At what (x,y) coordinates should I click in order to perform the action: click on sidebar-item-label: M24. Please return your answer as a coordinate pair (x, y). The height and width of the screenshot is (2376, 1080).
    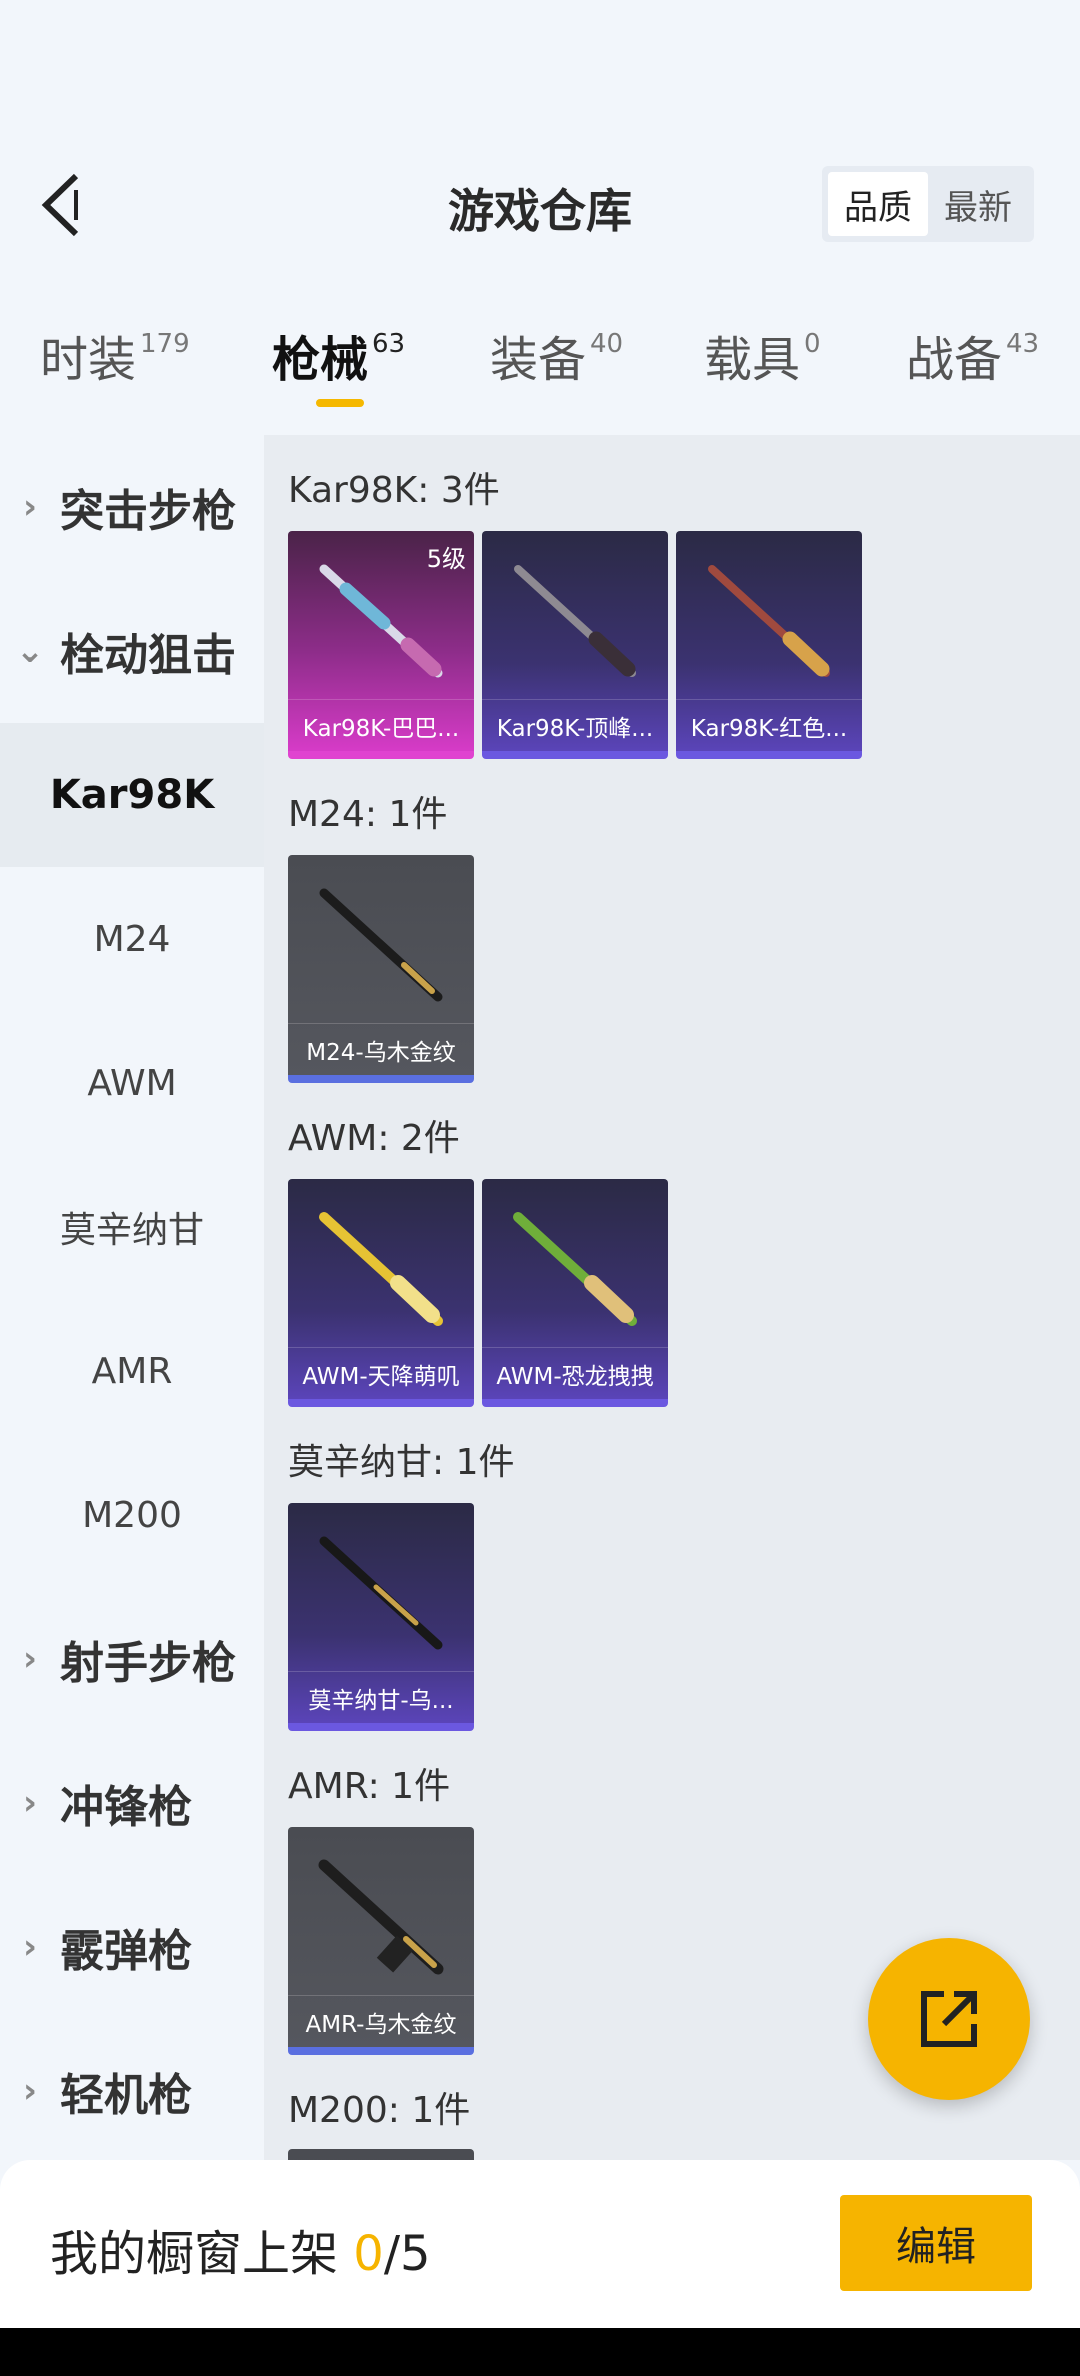
    Looking at the image, I should click on (132, 939).